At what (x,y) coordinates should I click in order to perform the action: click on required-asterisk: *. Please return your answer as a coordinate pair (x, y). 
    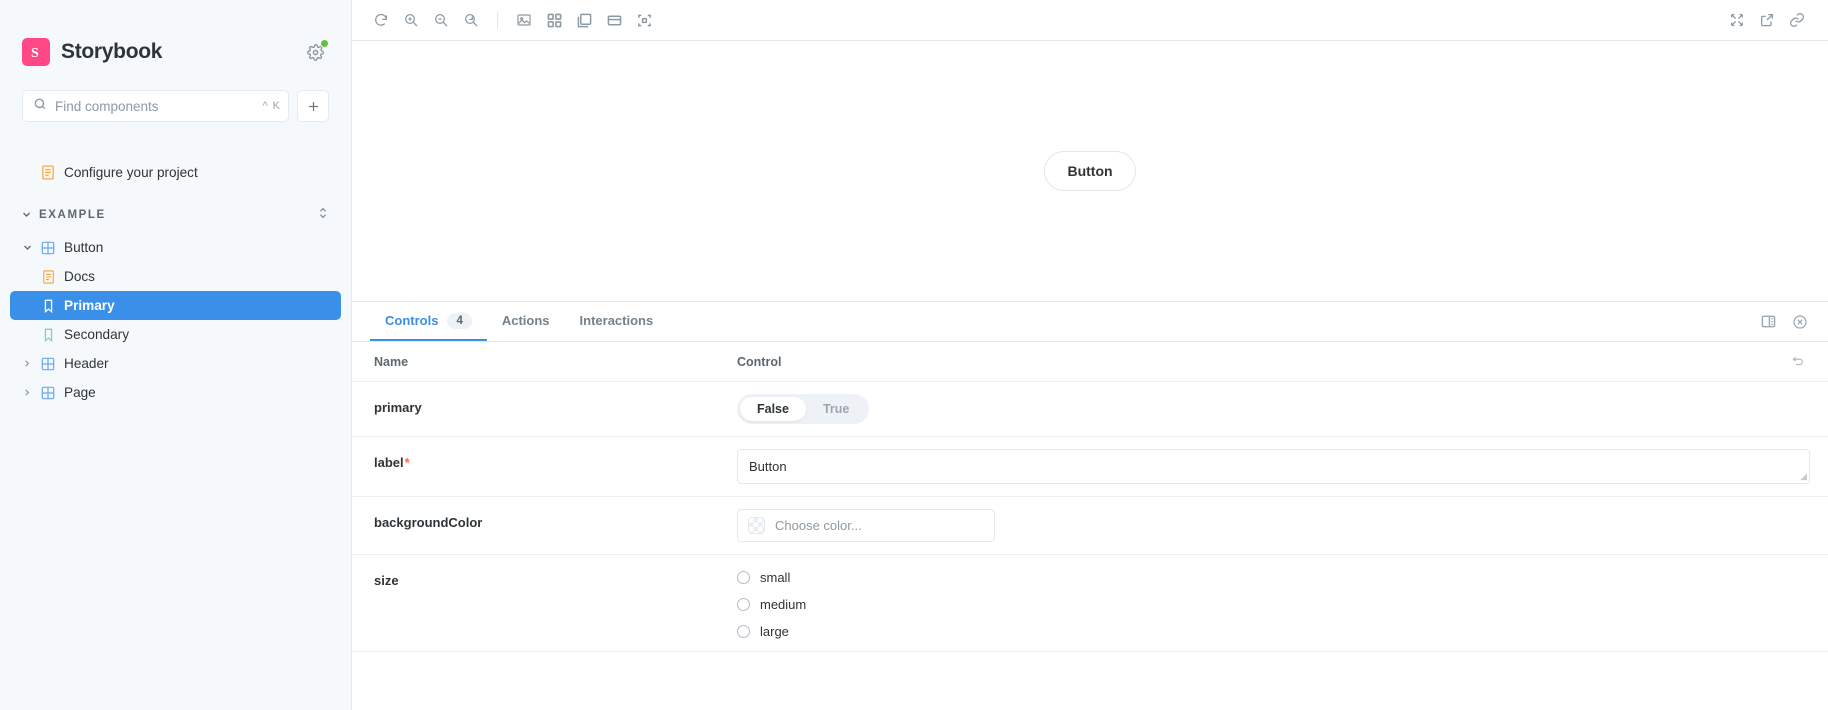
    Looking at the image, I should click on (407, 462).